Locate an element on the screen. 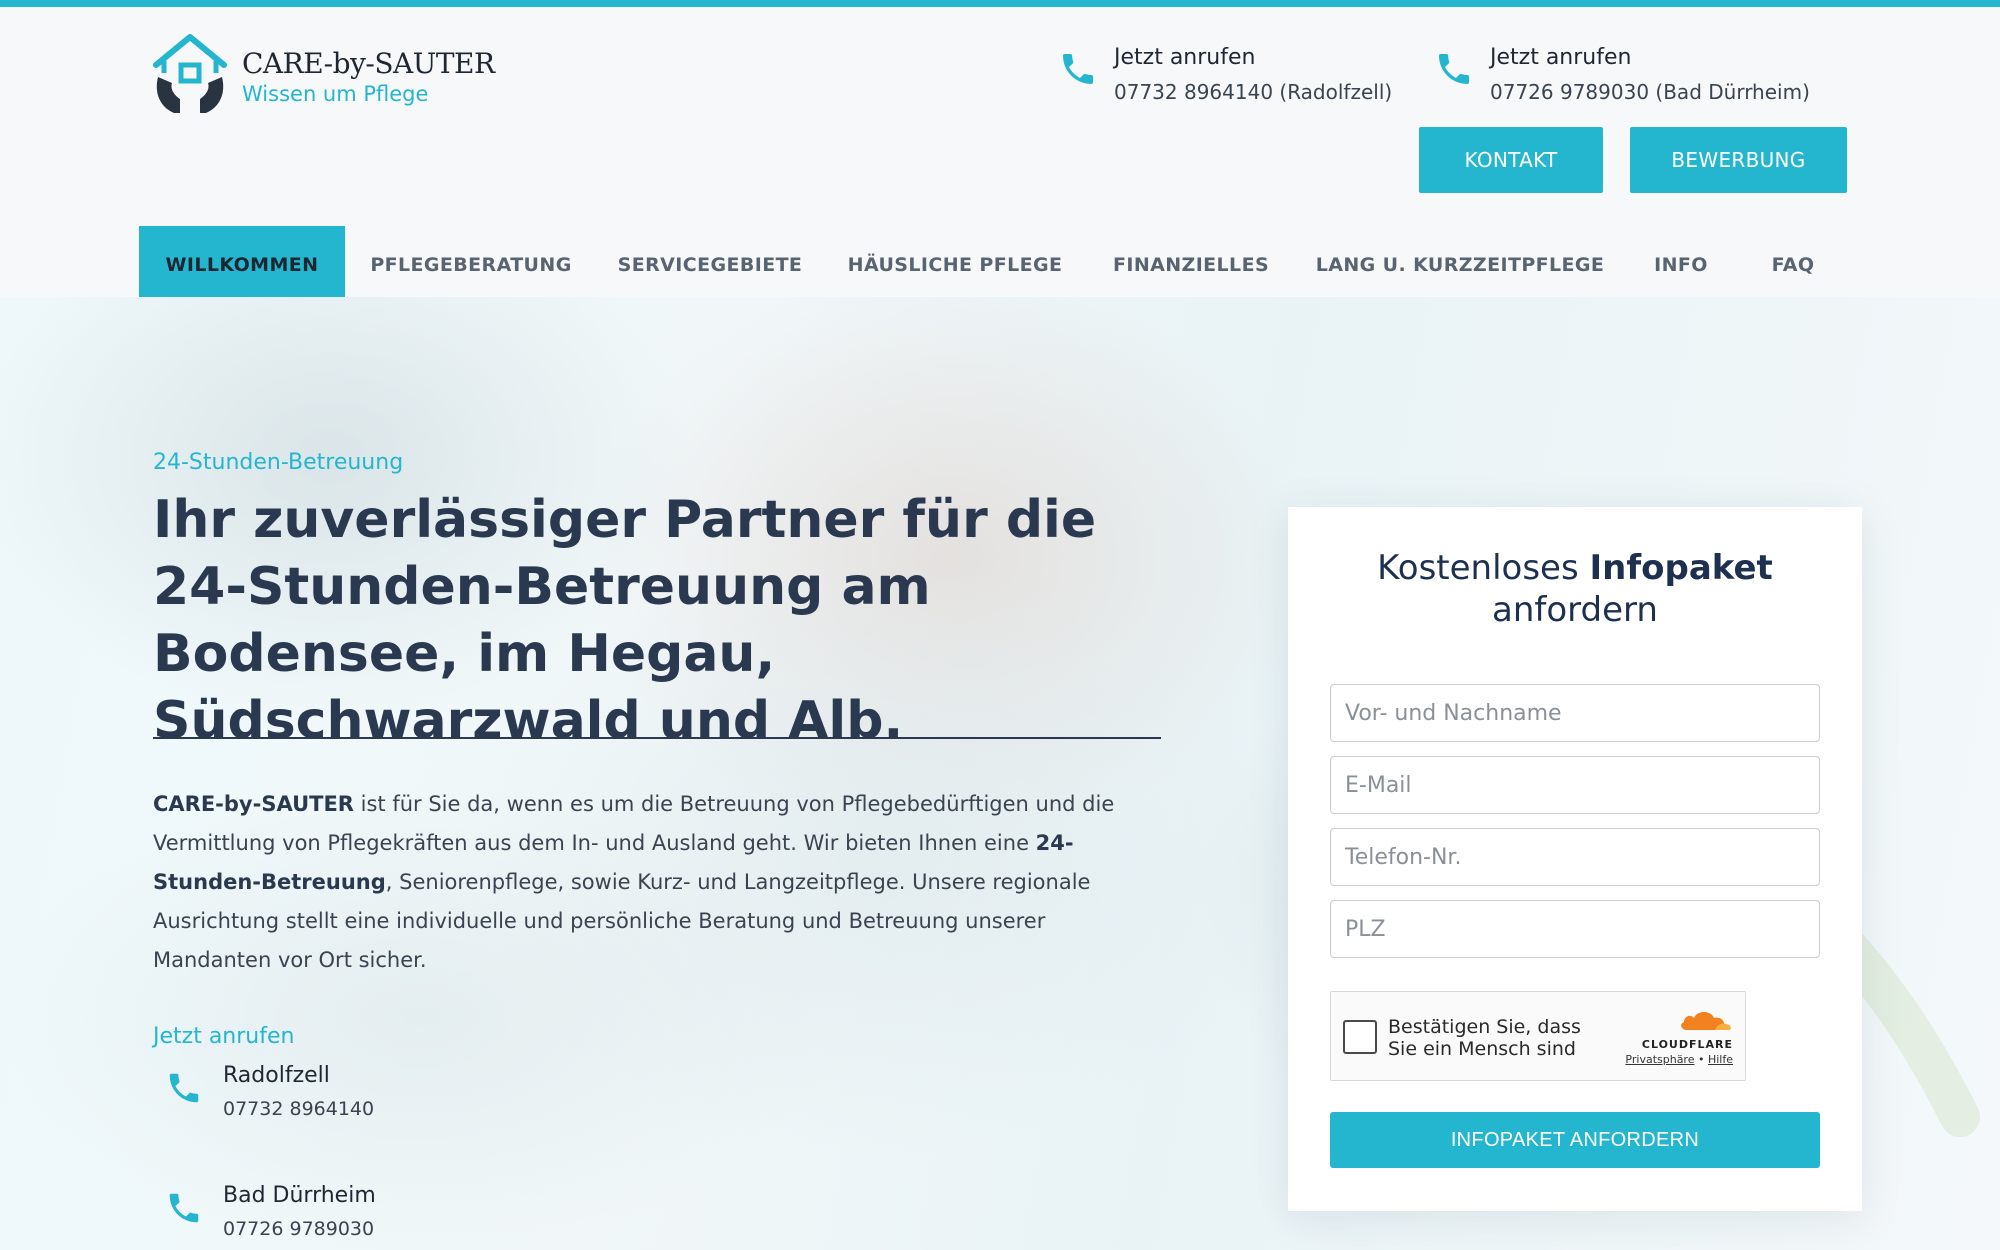 Image resolution: width=2000 pixels, height=1250 pixels. header-contact-radolfzell: Jetzt anrufen 07732 8964140 (Radolfzell) is located at coordinates (1225, 74).